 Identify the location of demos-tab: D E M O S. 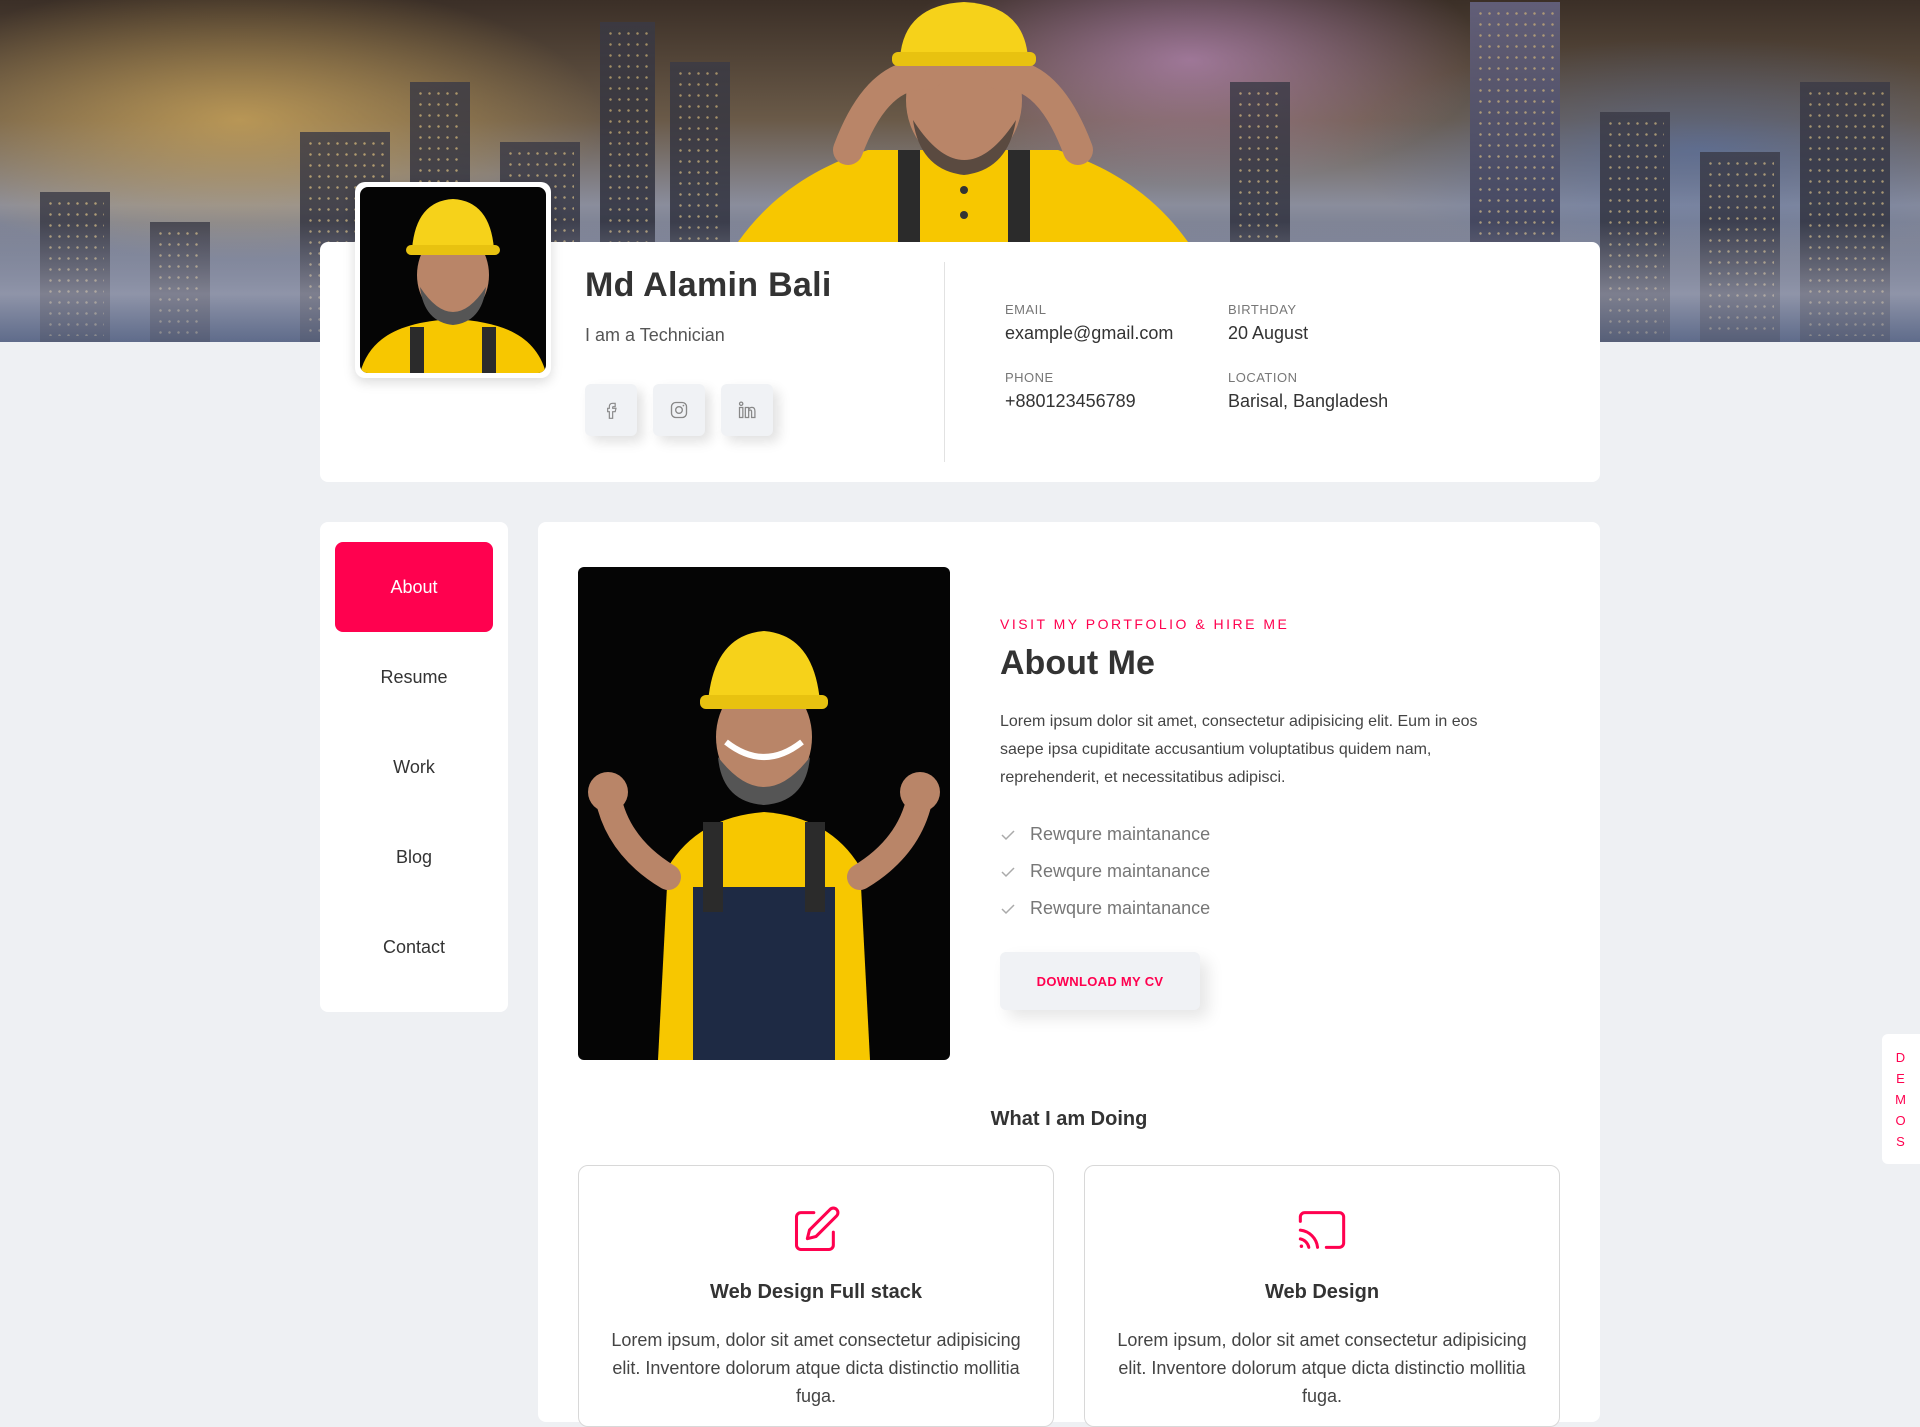
(1901, 1099).